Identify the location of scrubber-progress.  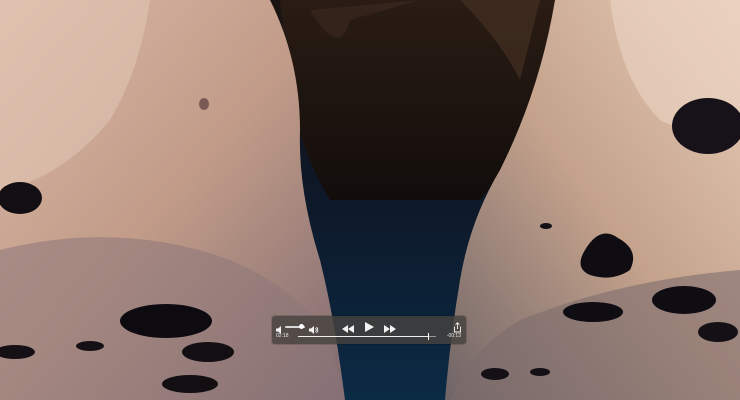
(363, 336).